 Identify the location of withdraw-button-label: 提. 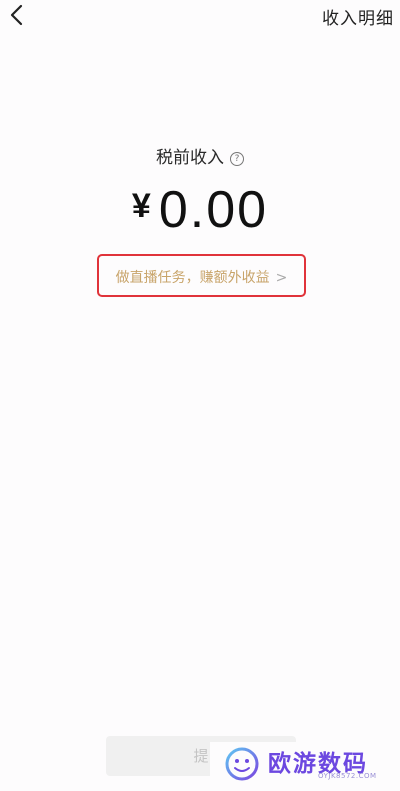
(201, 756).